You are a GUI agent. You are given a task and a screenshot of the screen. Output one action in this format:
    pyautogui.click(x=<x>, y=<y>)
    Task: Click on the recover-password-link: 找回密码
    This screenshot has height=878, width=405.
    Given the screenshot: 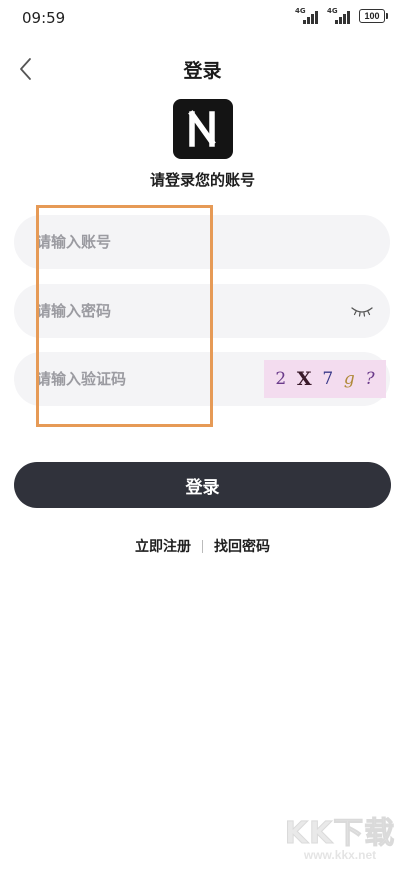 What is the action you would take?
    pyautogui.click(x=242, y=546)
    